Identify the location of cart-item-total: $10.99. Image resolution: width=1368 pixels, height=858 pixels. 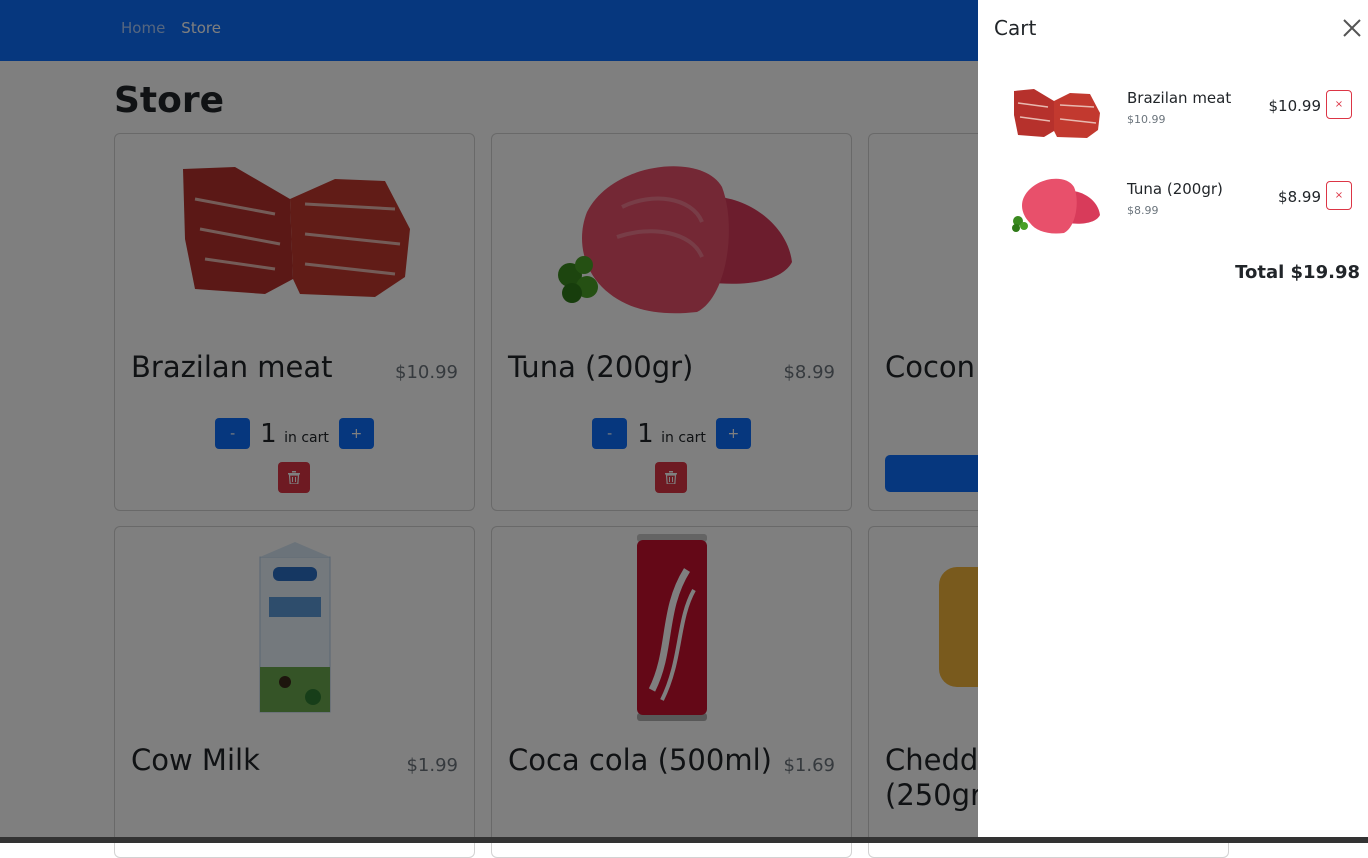
(1295, 106).